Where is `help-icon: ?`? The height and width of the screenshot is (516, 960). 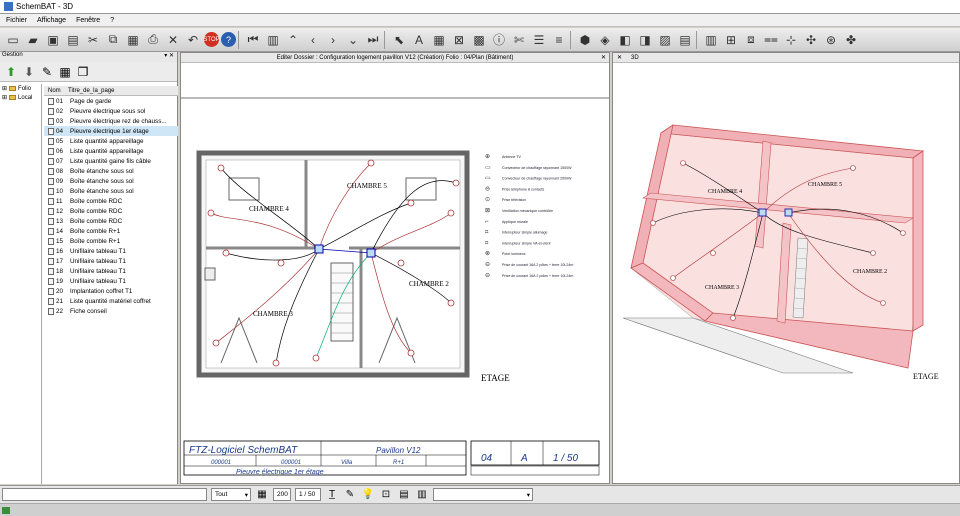 help-icon: ? is located at coordinates (228, 39).